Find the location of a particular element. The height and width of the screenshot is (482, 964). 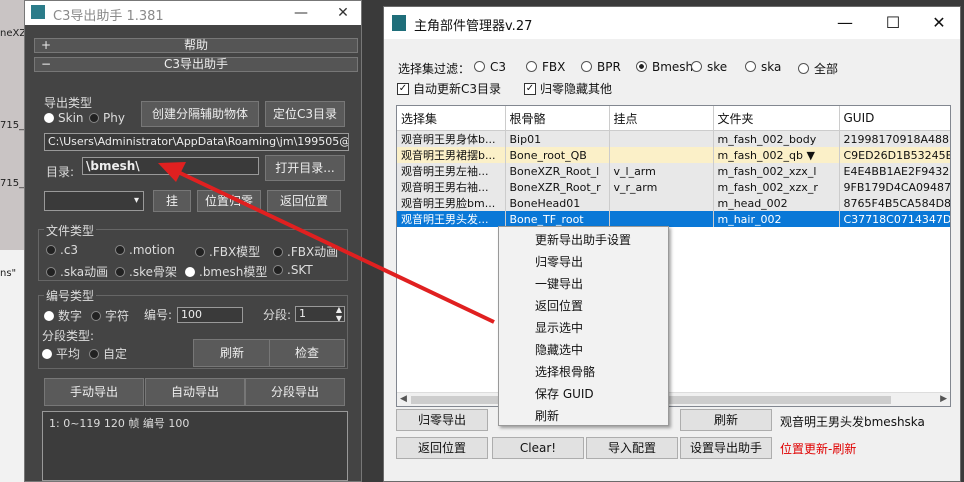

chevron-down-icon: ▾ is located at coordinates (136, 200).